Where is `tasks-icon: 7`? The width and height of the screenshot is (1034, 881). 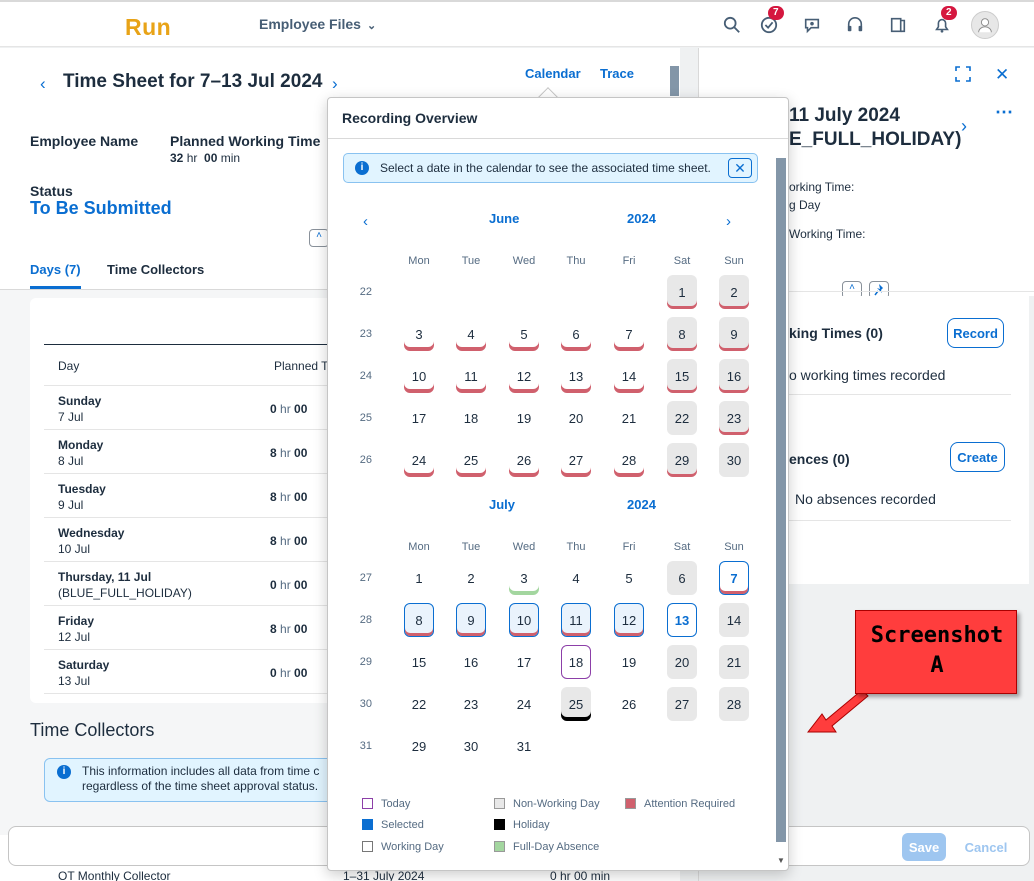
tasks-icon: 7 is located at coordinates (770, 21).